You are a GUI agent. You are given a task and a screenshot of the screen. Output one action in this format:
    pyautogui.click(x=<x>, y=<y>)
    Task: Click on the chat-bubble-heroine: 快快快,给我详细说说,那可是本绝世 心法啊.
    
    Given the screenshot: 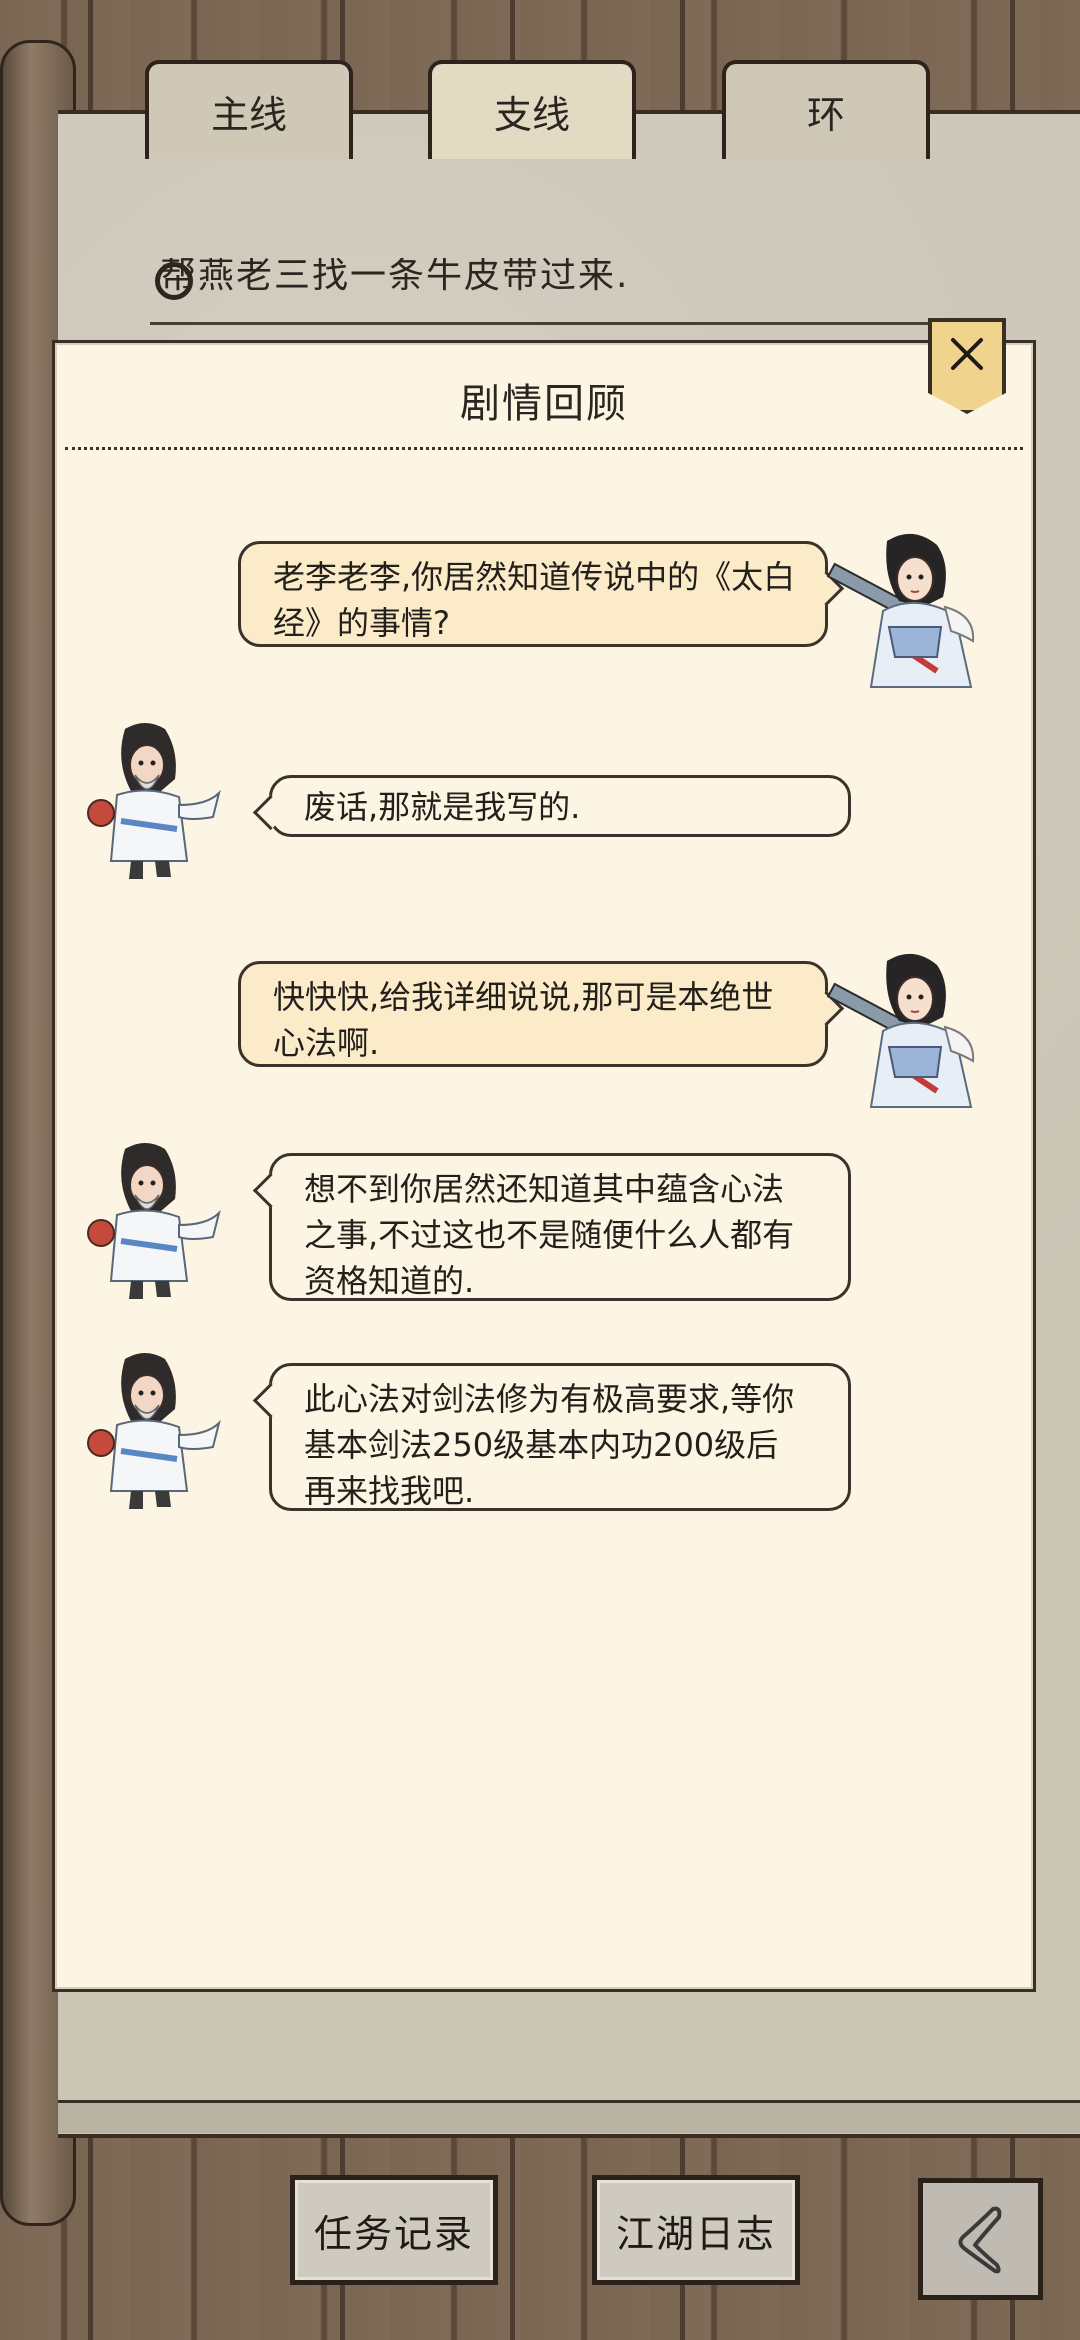 What is the action you would take?
    pyautogui.click(x=541, y=1014)
    